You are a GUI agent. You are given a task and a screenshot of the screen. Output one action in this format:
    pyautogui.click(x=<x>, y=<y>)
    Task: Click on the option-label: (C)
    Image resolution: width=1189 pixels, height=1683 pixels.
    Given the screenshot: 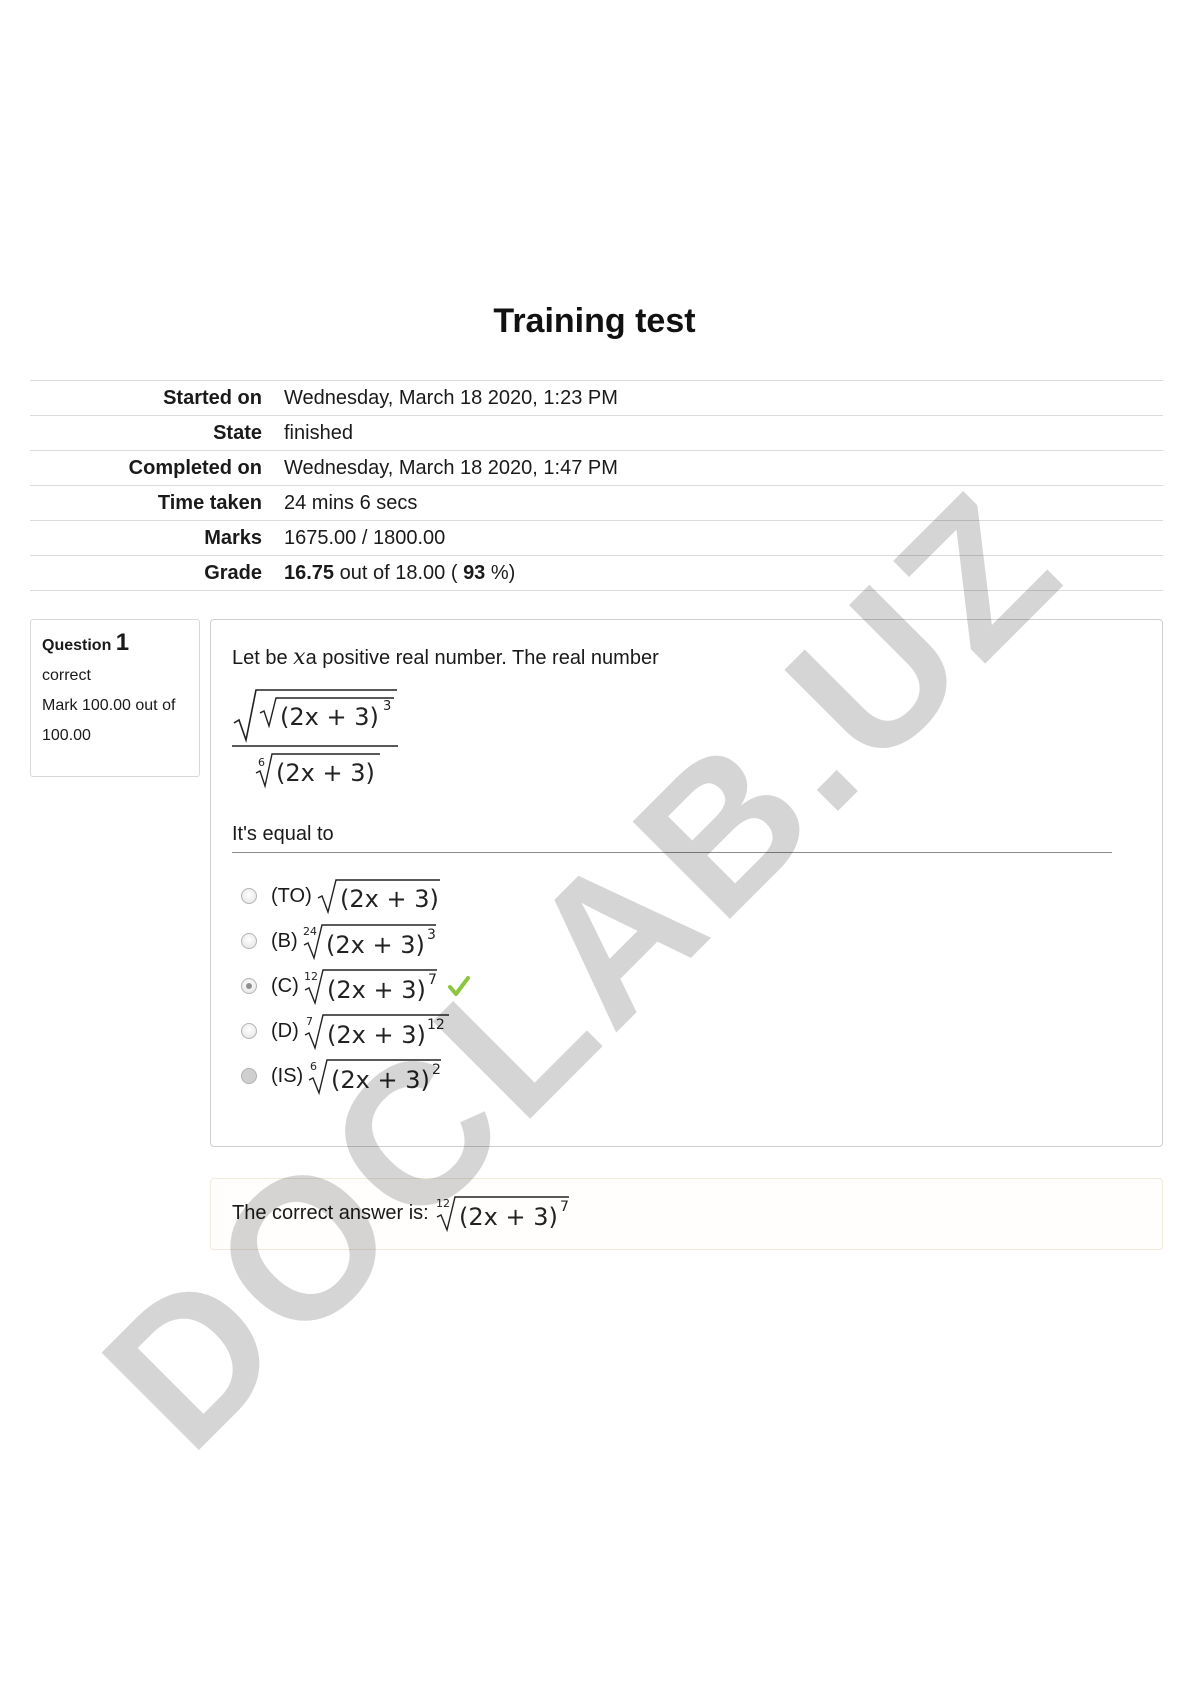 What is the action you would take?
    pyautogui.click(x=285, y=985)
    